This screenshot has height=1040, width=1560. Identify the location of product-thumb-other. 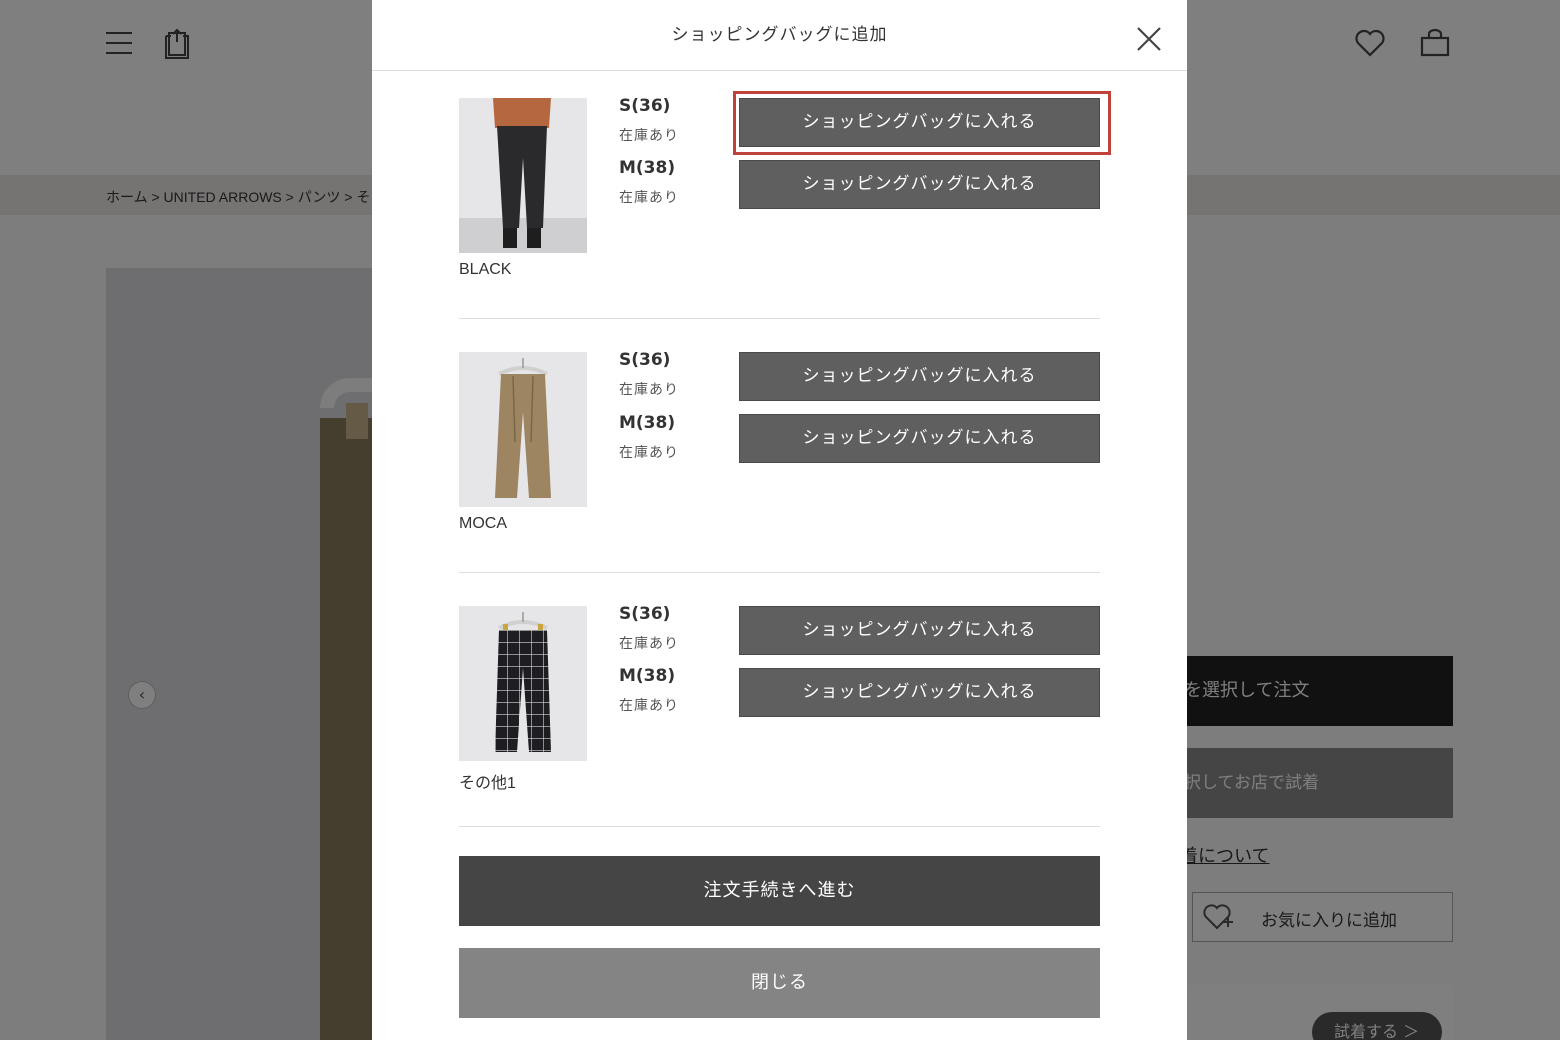
(523, 683).